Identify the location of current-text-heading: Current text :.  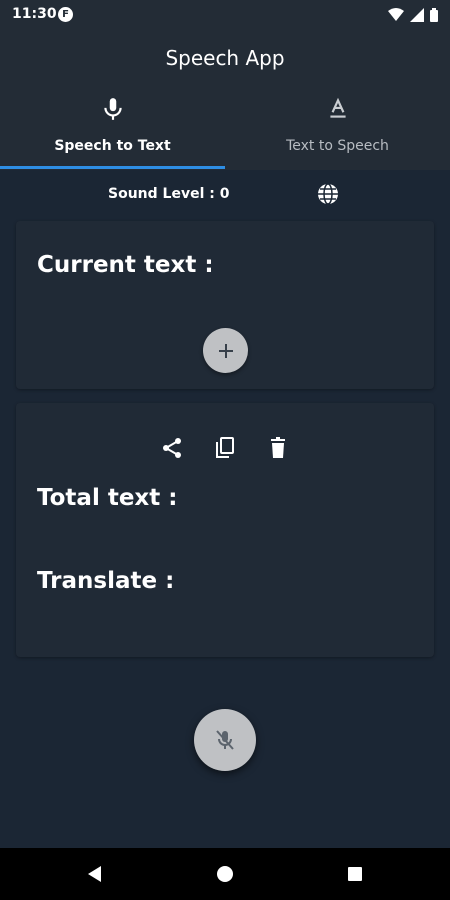
(125, 265).